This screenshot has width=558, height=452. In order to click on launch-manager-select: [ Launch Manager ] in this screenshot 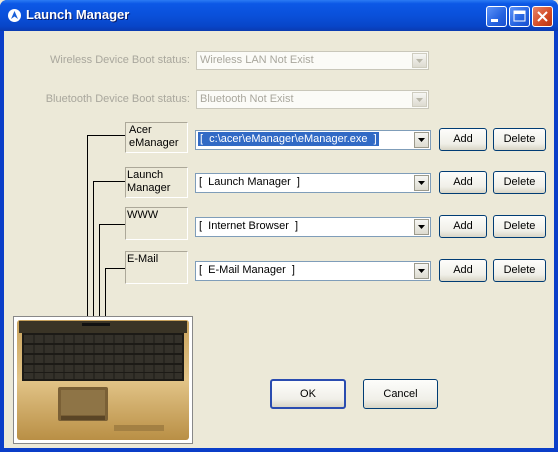, I will do `click(313, 183)`.